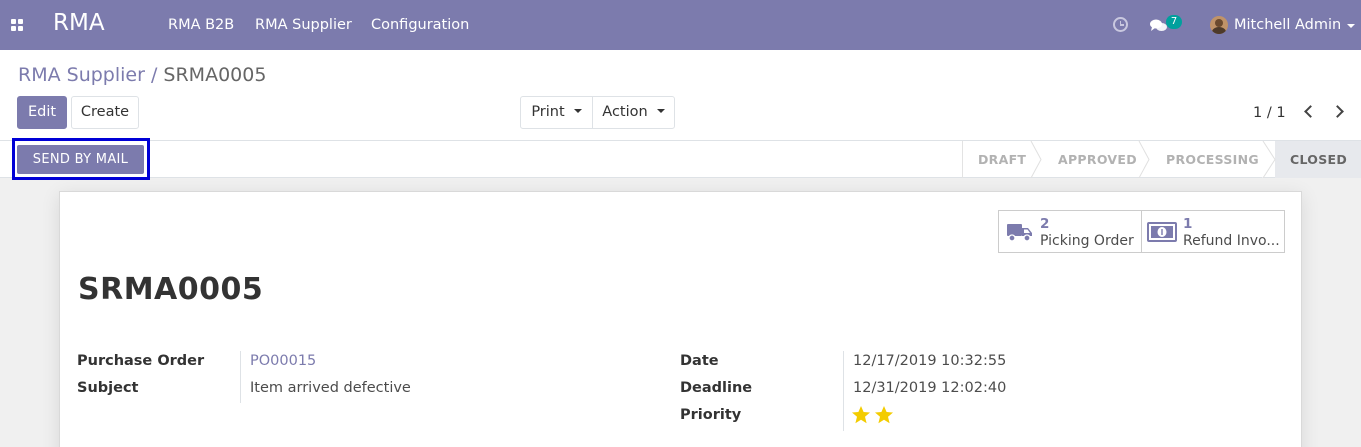  What do you see at coordinates (1219, 25) in the screenshot?
I see `user-avatar` at bounding box center [1219, 25].